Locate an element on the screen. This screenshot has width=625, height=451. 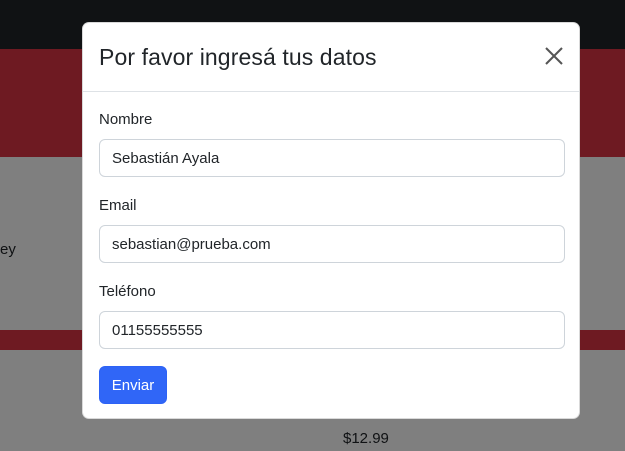
close-icon is located at coordinates (554, 56).